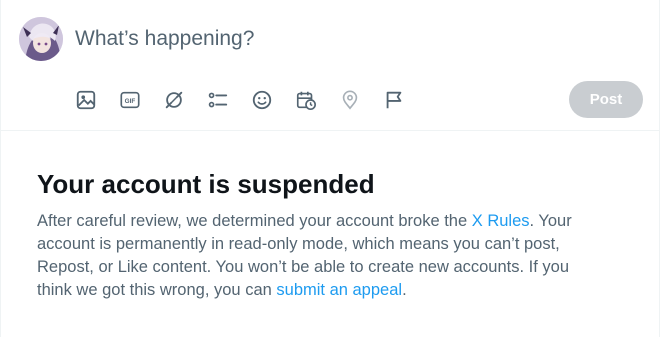  I want to click on location-icon, so click(350, 100).